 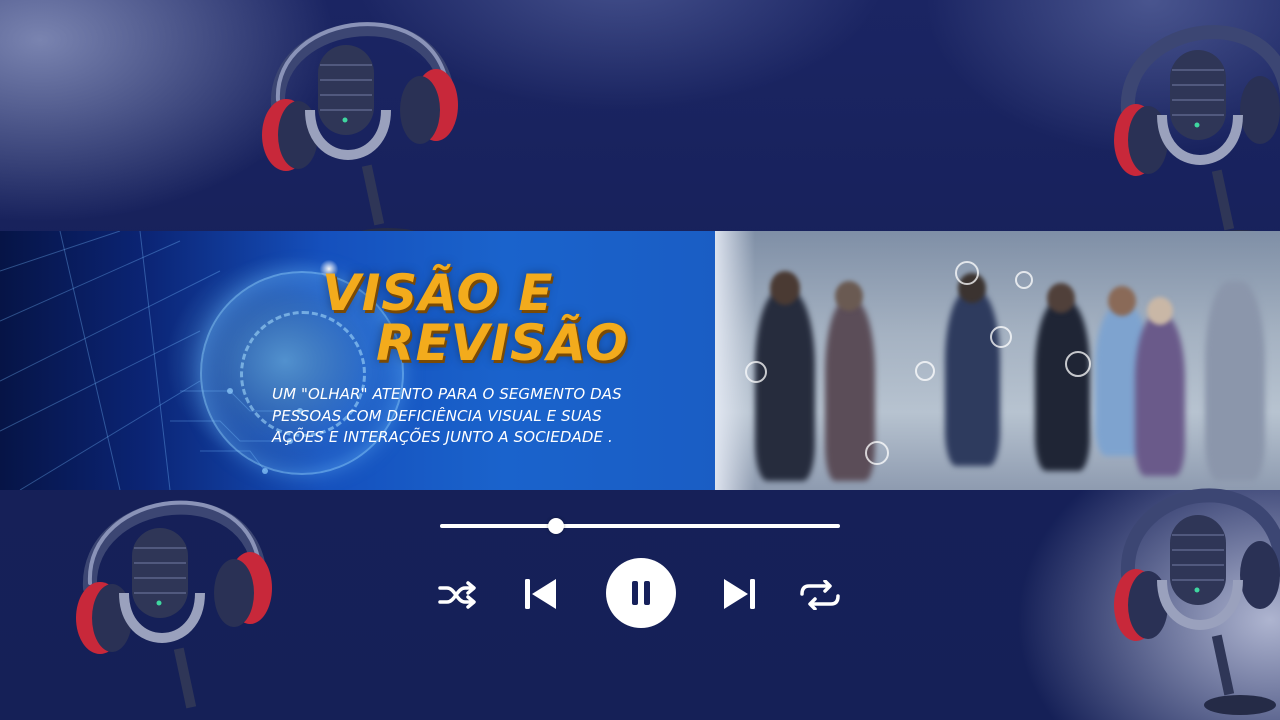 I want to click on shuffle-icon, so click(x=457, y=595).